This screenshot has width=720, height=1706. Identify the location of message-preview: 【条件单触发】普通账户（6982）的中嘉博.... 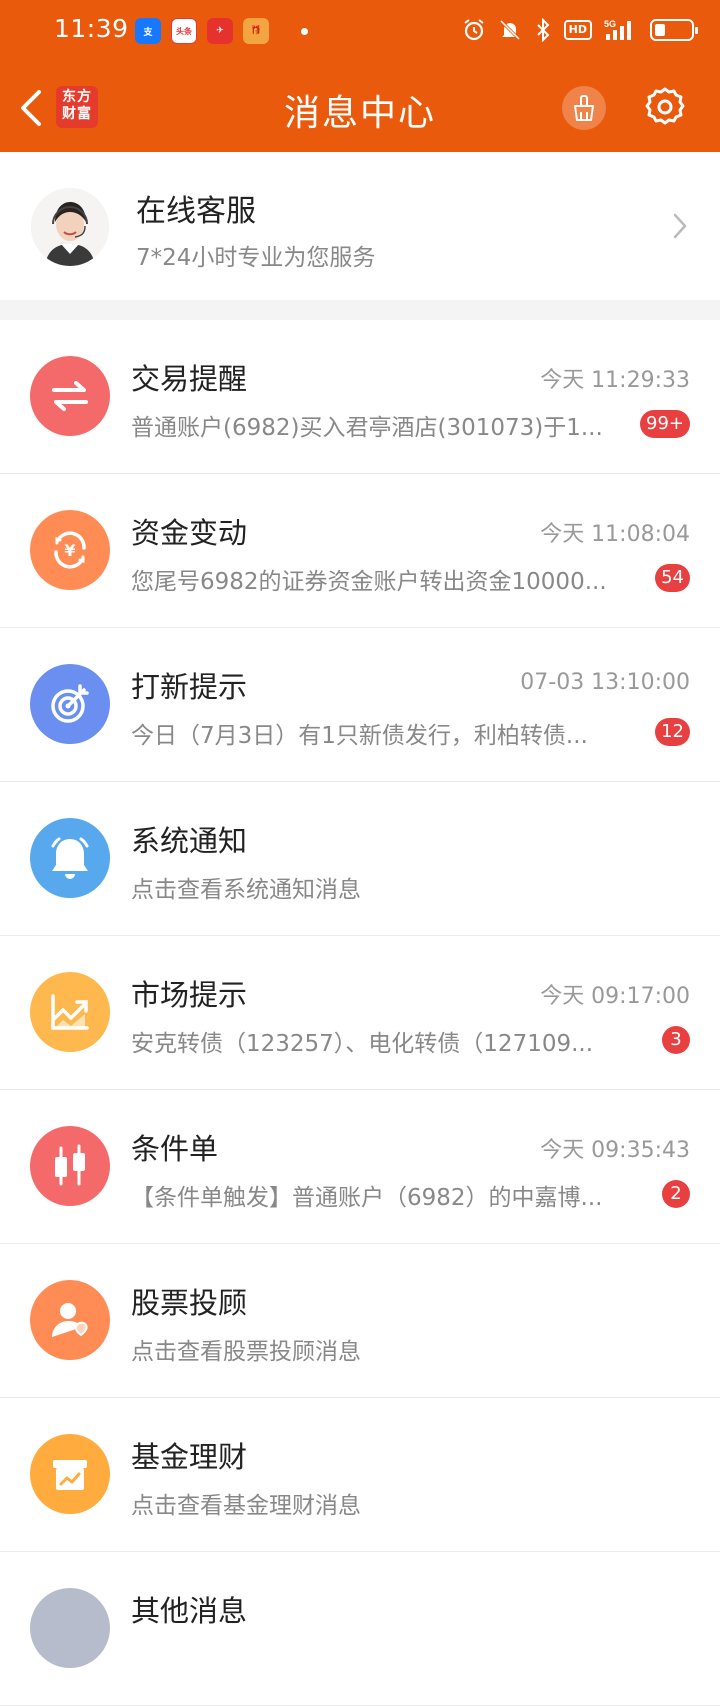
(367, 1198).